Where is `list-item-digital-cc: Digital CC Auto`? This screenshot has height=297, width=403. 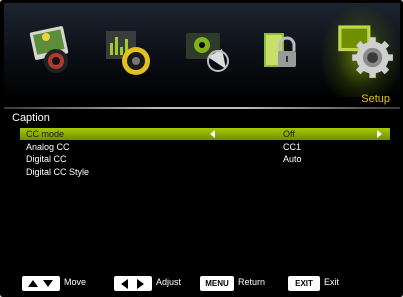 list-item-digital-cc: Digital CC Auto is located at coordinates (205, 159).